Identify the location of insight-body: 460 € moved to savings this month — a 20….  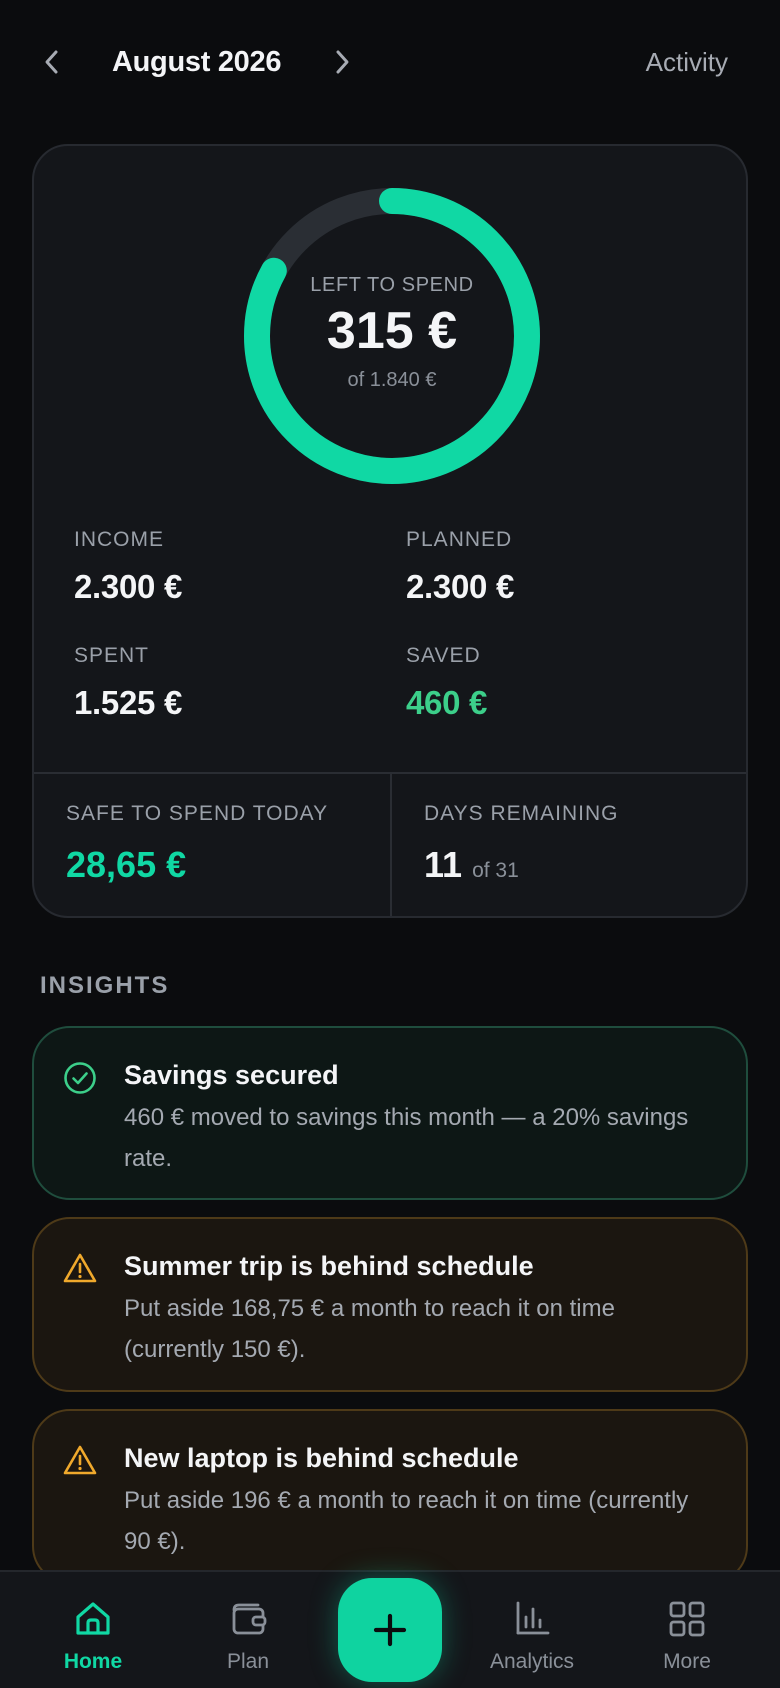
(406, 1138).